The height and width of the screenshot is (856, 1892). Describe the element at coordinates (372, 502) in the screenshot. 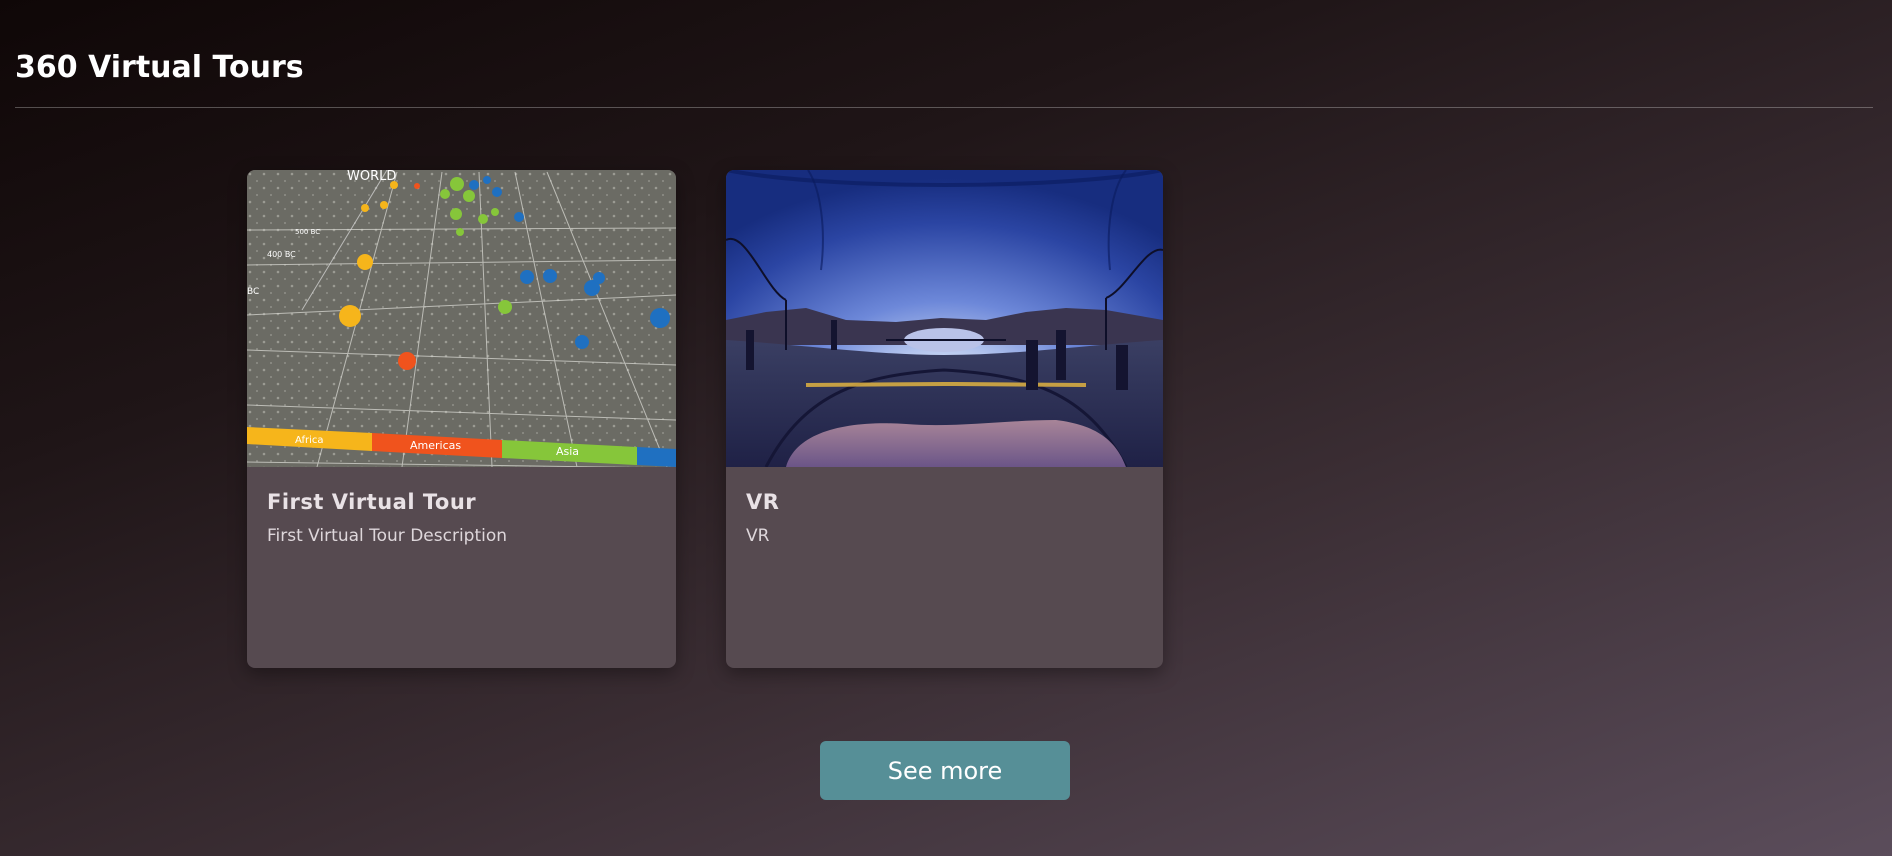

I see `tour-title: First Virtual Tour` at that location.